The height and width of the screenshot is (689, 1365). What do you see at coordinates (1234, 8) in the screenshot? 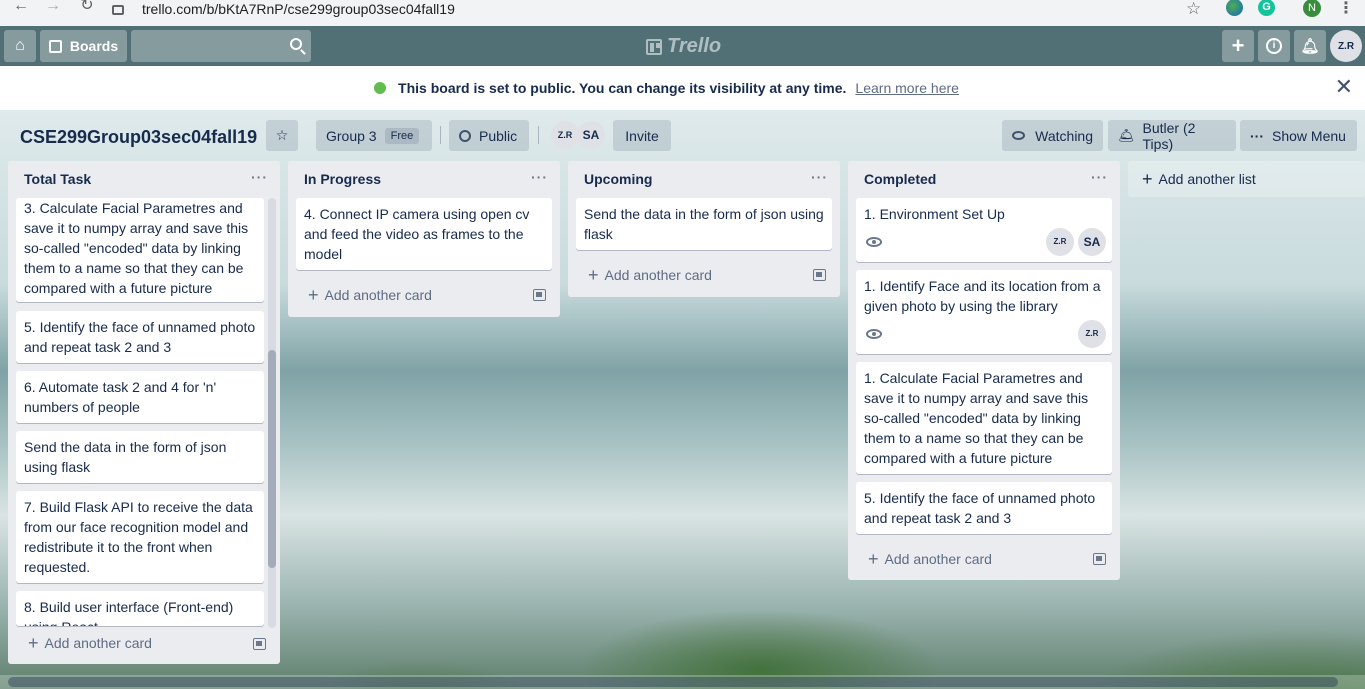
I see `extension-globe-icon` at bounding box center [1234, 8].